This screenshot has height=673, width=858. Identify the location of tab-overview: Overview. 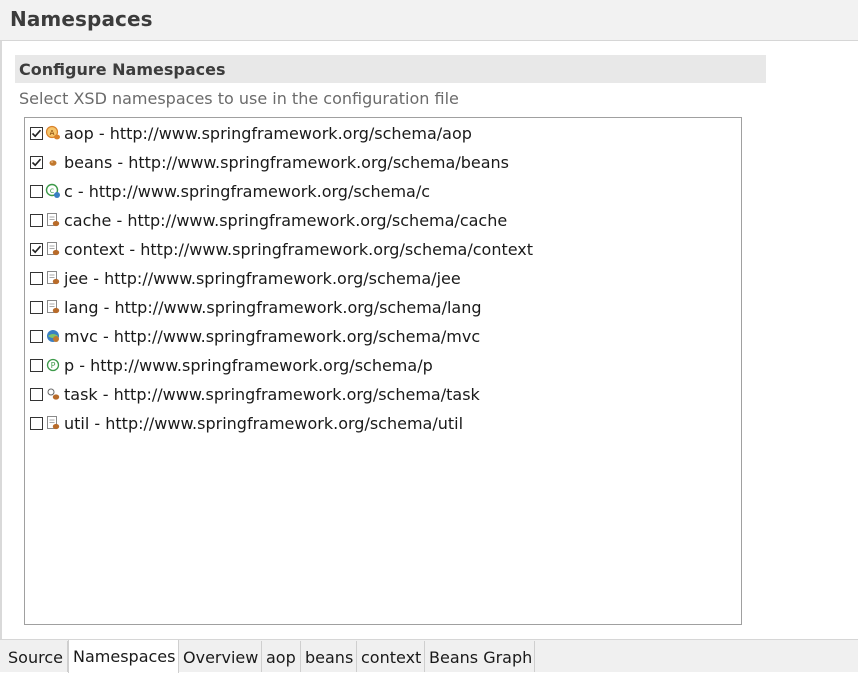
(220, 656).